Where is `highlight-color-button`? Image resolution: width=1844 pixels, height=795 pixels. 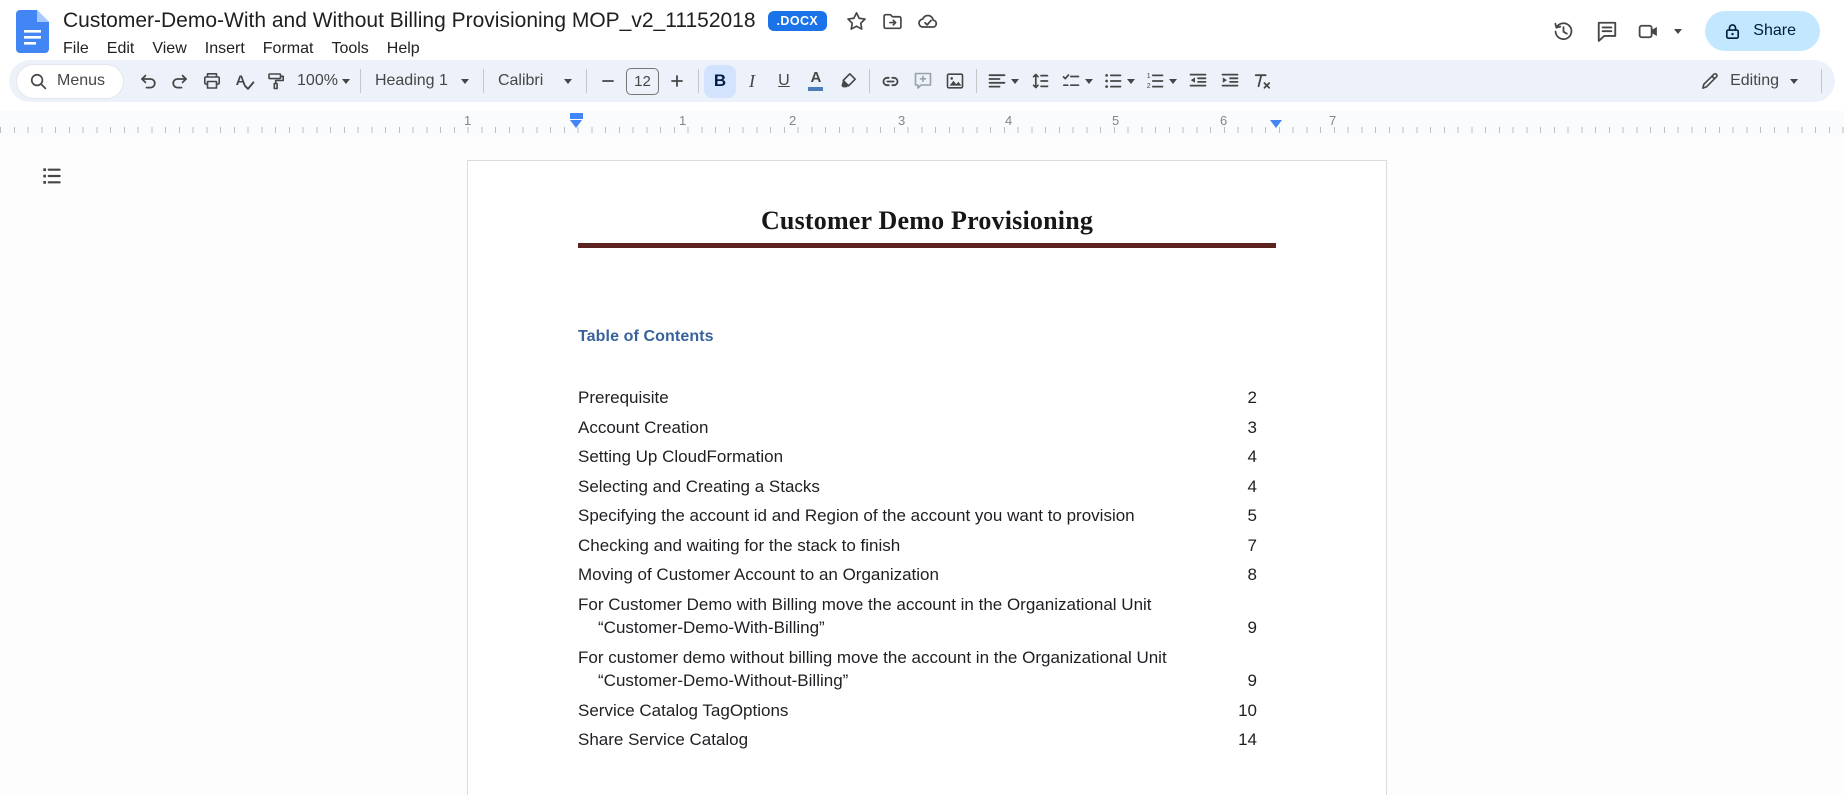 highlight-color-button is located at coordinates (848, 81).